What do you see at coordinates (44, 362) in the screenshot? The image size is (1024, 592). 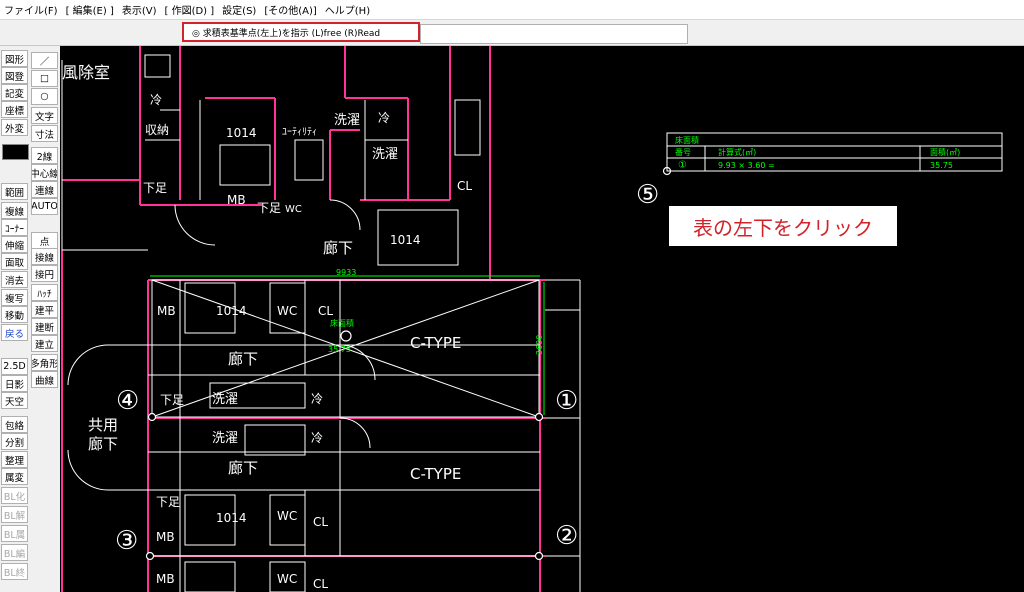 I see `tool-button-right: 多角形` at bounding box center [44, 362].